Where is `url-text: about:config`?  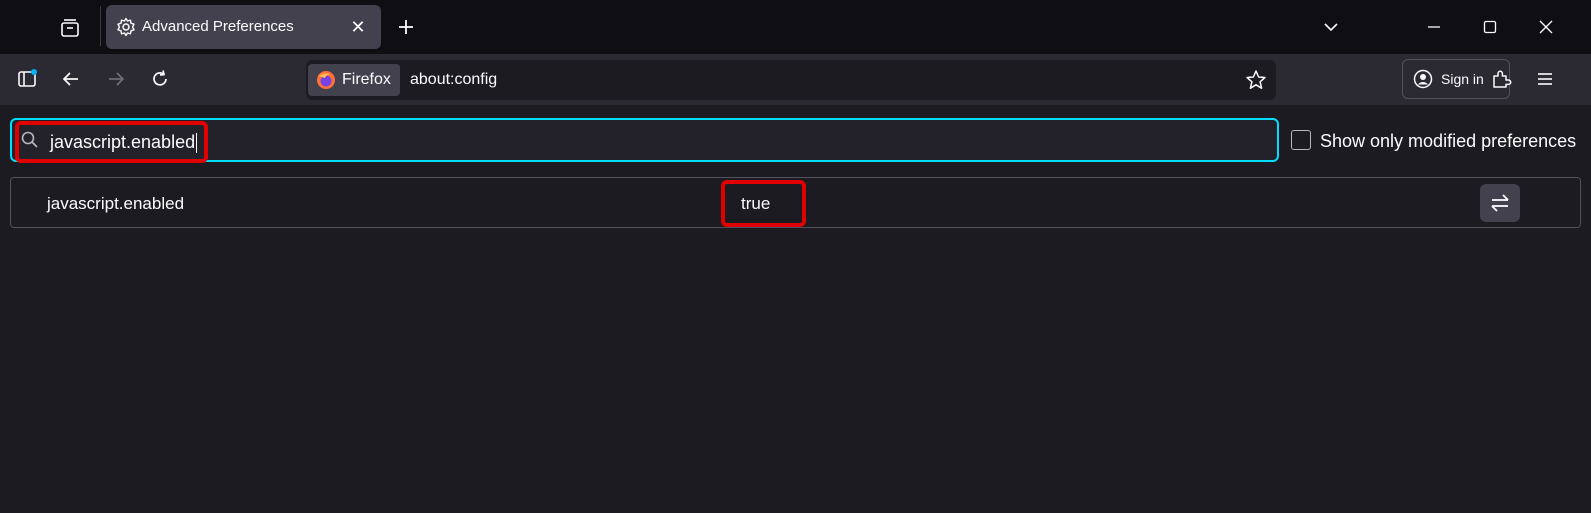
url-text: about:config is located at coordinates (453, 80).